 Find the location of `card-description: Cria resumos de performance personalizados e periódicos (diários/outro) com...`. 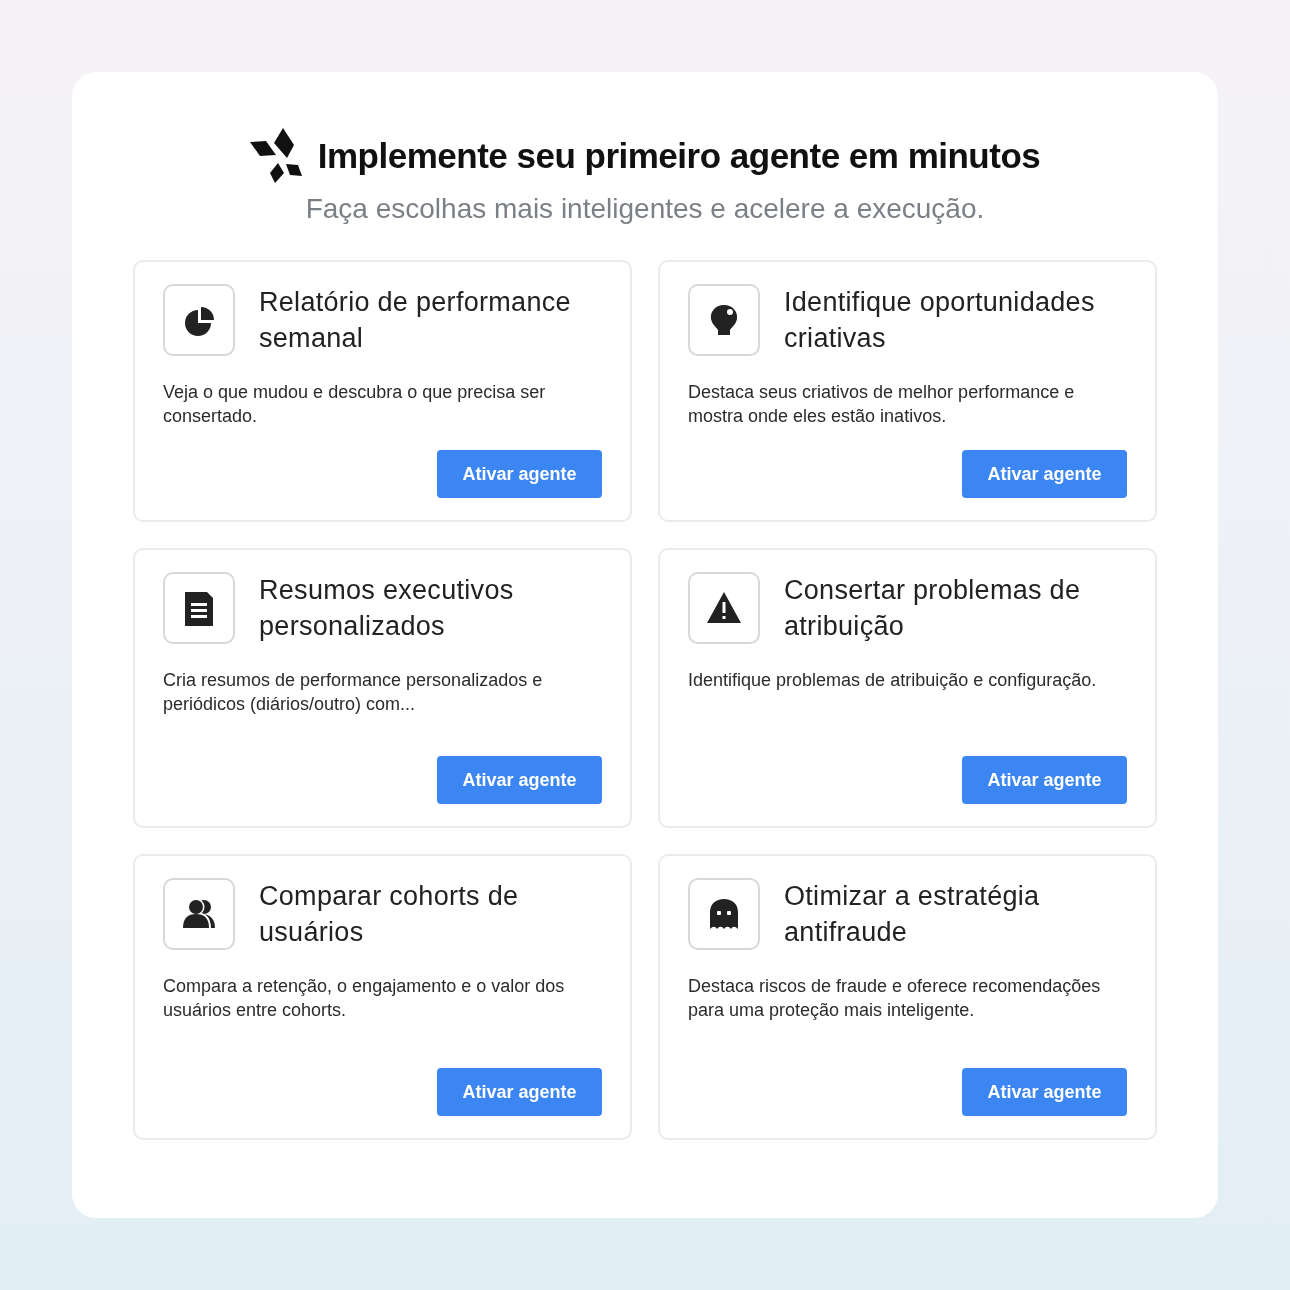

card-description: Cria resumos de performance personalizados e periódicos (diários/outro) com... is located at coordinates (353, 692).